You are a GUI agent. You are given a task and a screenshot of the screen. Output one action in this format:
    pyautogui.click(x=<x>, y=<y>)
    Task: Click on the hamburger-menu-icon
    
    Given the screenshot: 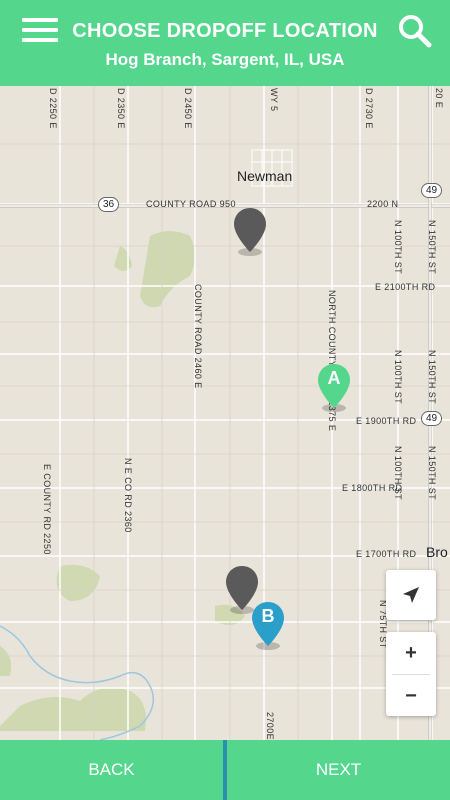 What is the action you would take?
    pyautogui.click(x=40, y=32)
    